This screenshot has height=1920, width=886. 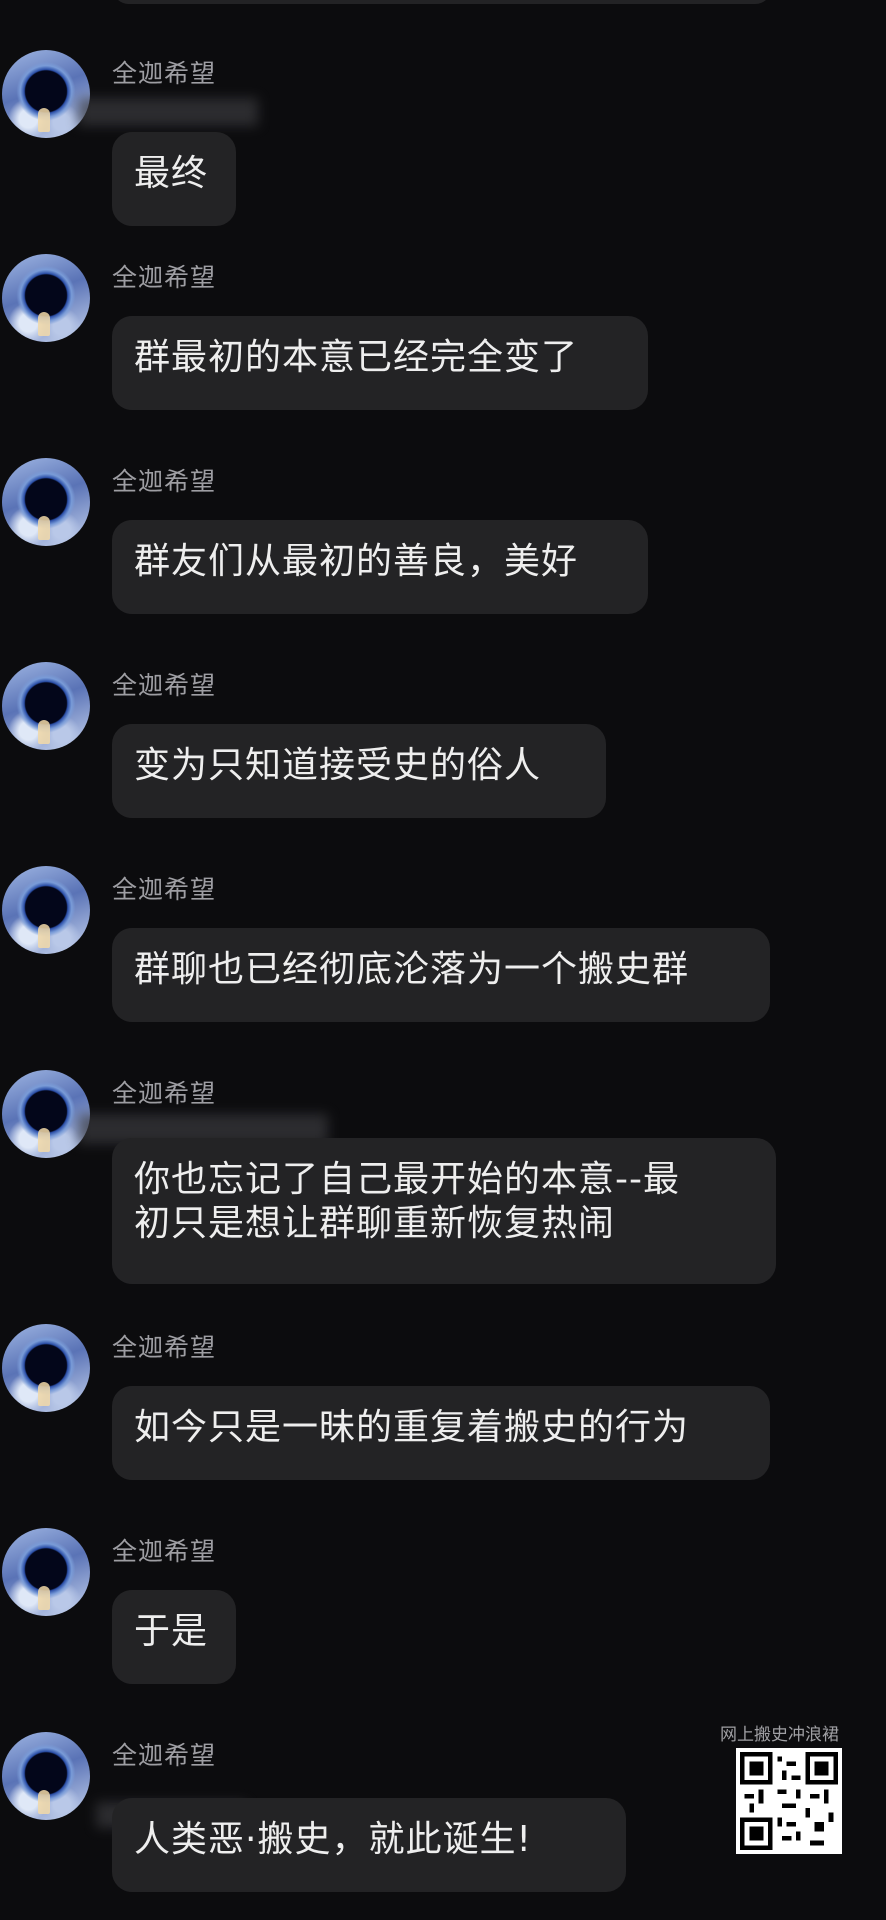 I want to click on message-bubble: 于是, so click(x=174, y=1637).